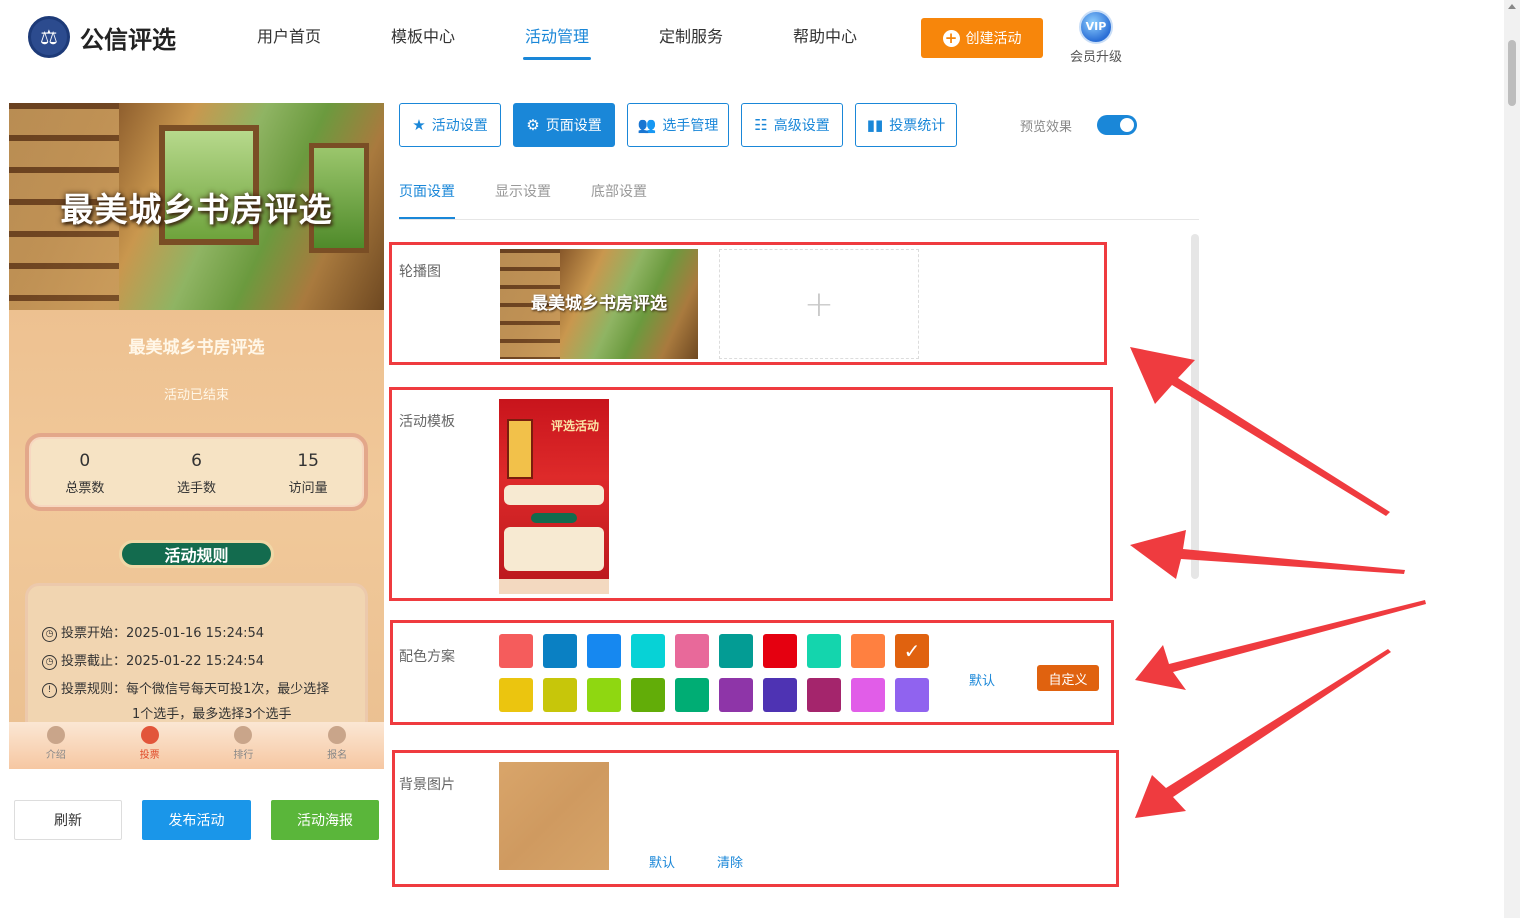 The height and width of the screenshot is (918, 1520). What do you see at coordinates (308, 472) in the screenshot?
I see `stat-visits: 15 访问量` at bounding box center [308, 472].